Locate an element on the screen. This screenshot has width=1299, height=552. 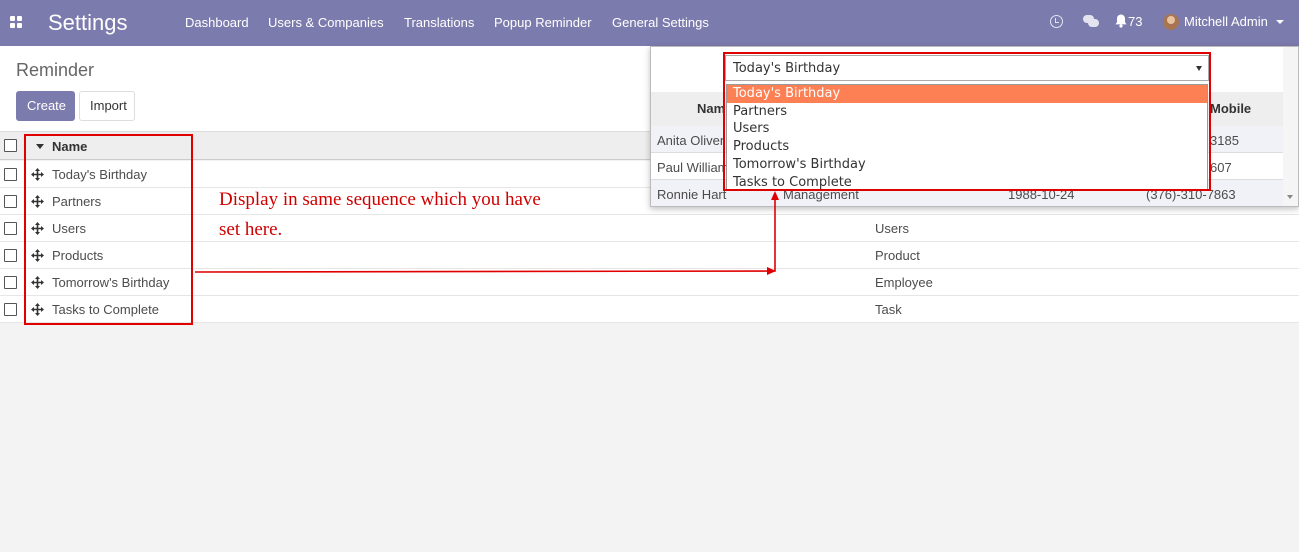
annotation-arrow is located at coordinates (486, 233).